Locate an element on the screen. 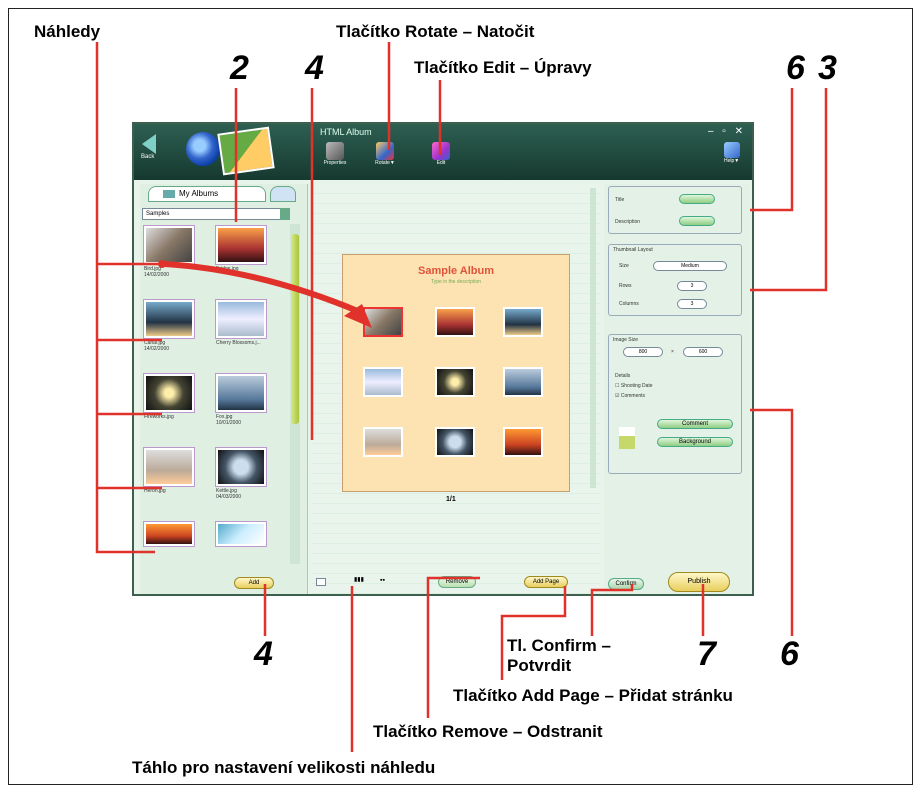  remove-pointer is located at coordinates (453, 647).